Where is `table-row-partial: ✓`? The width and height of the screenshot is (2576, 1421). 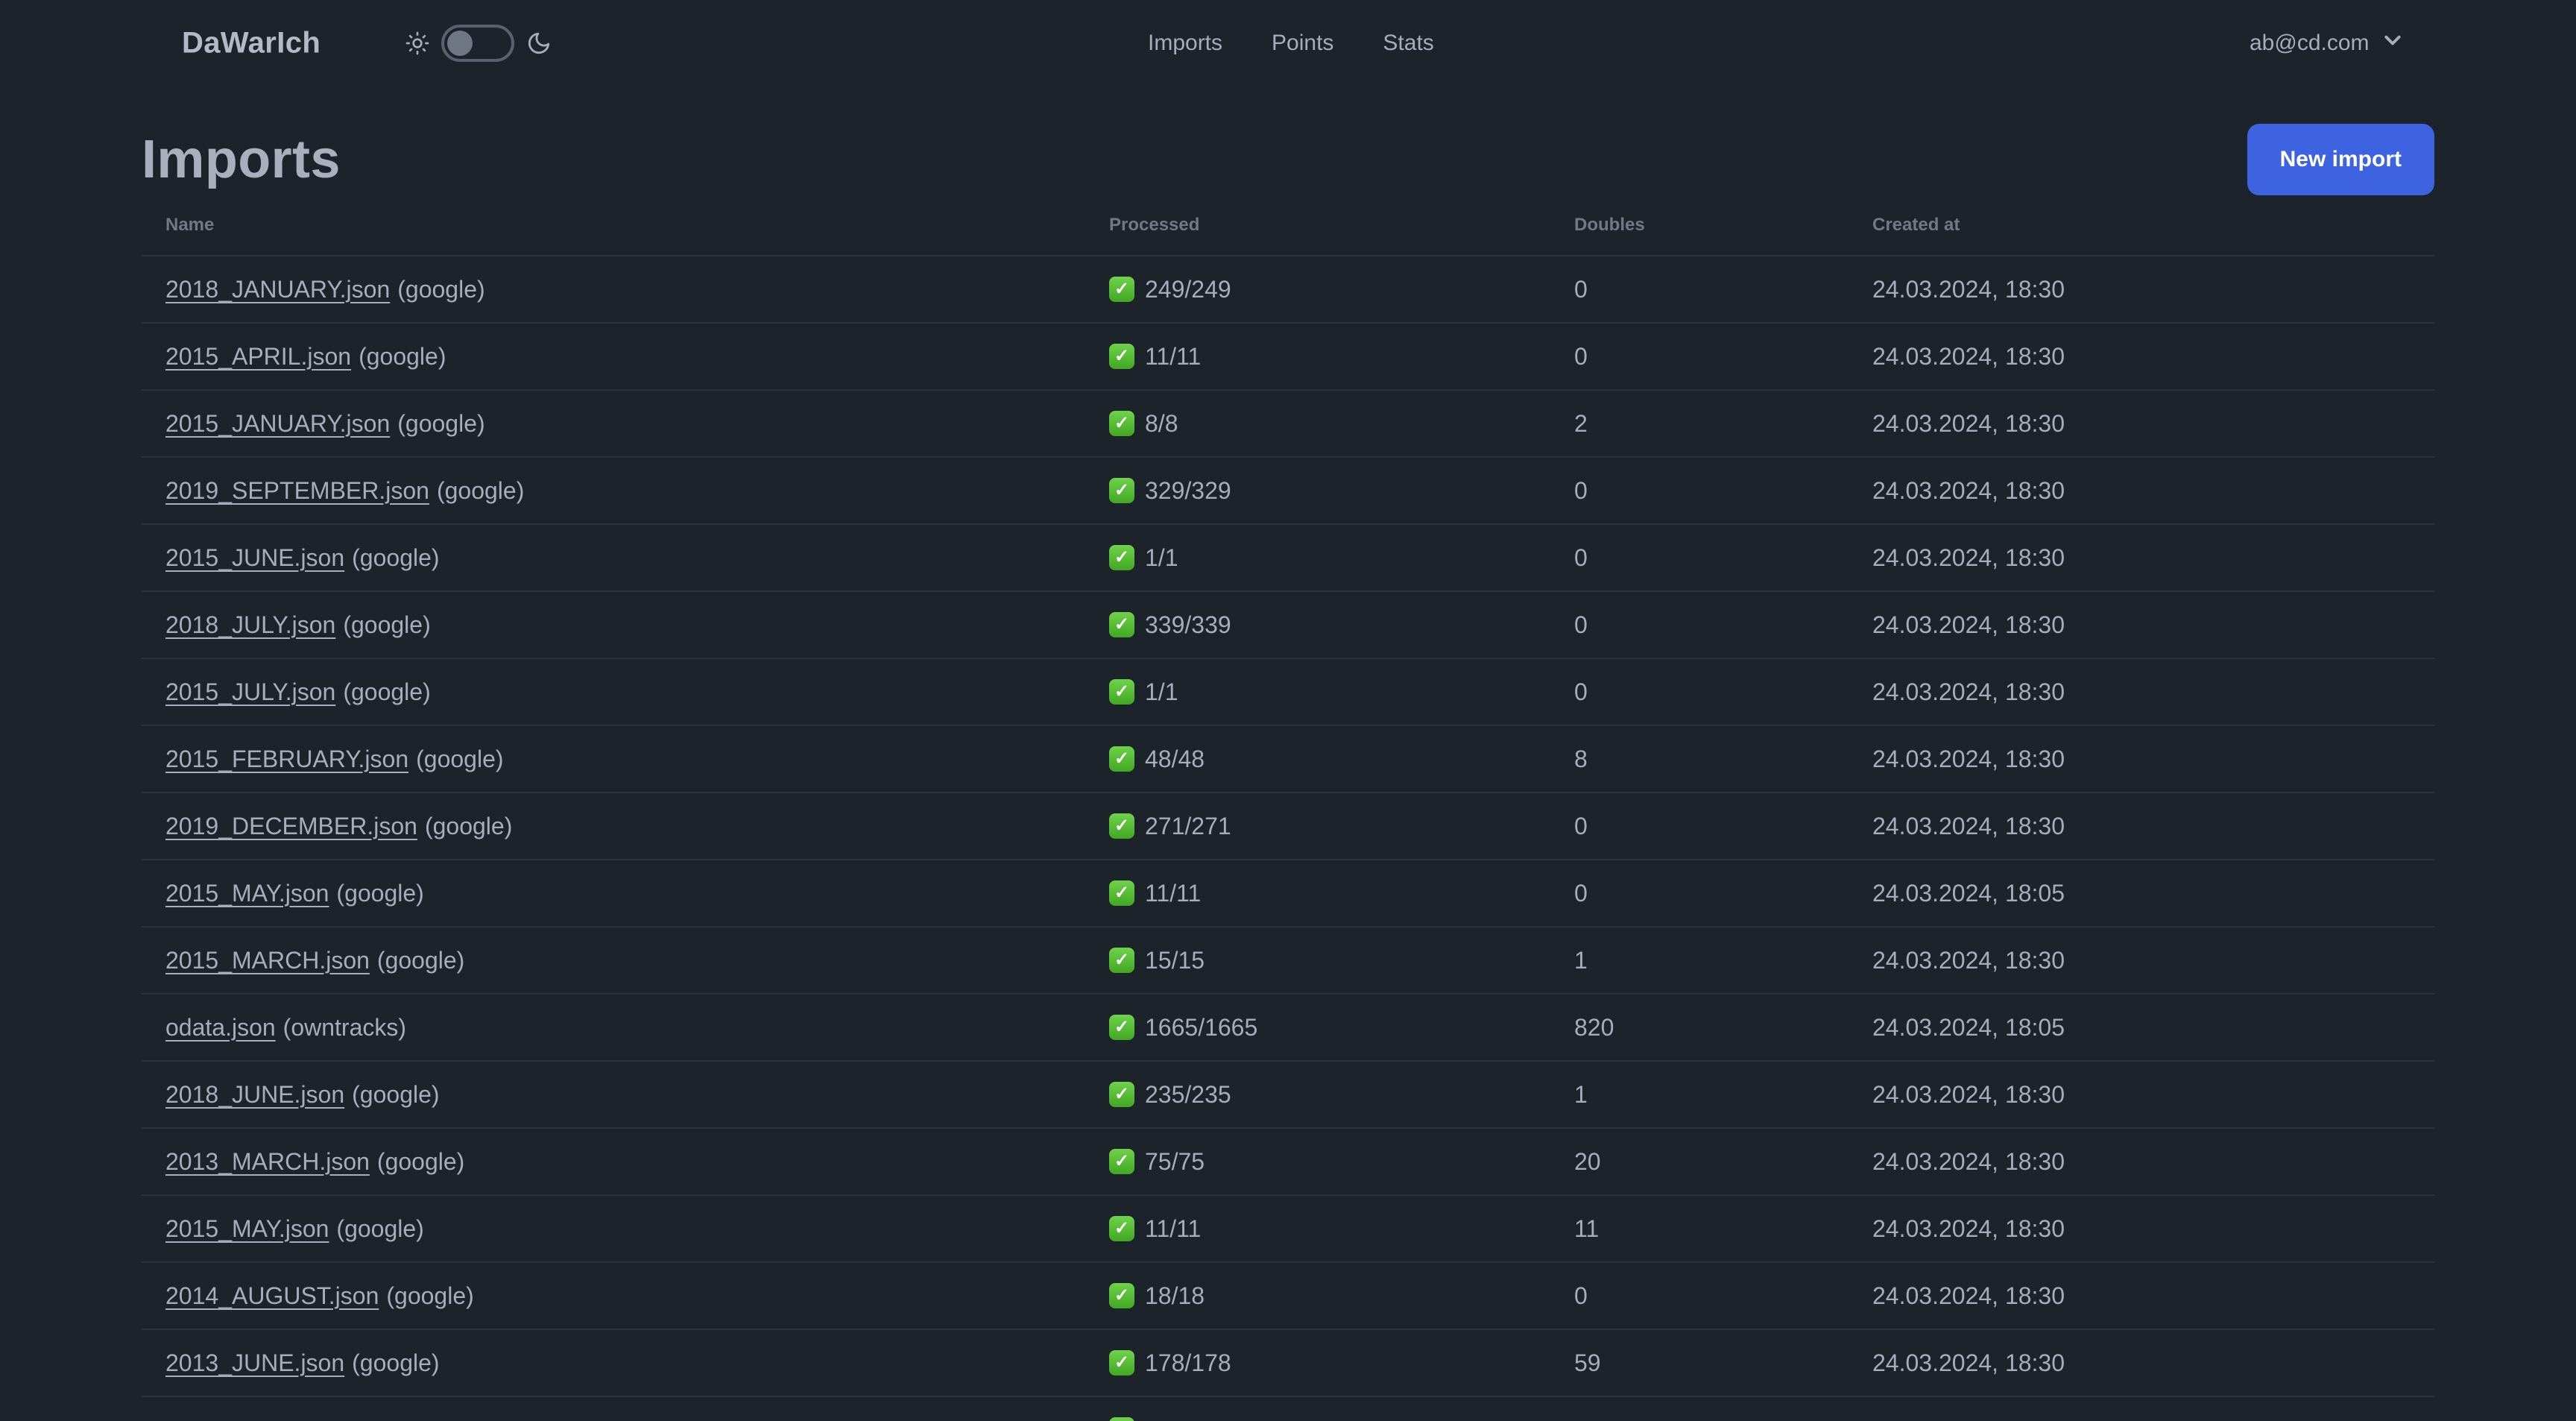 table-row-partial: ✓ is located at coordinates (1288, 1408).